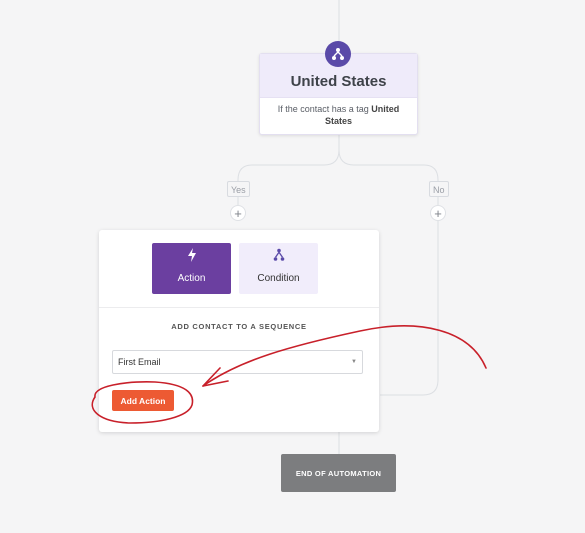  I want to click on yes-branch-label: Yes, so click(238, 189).